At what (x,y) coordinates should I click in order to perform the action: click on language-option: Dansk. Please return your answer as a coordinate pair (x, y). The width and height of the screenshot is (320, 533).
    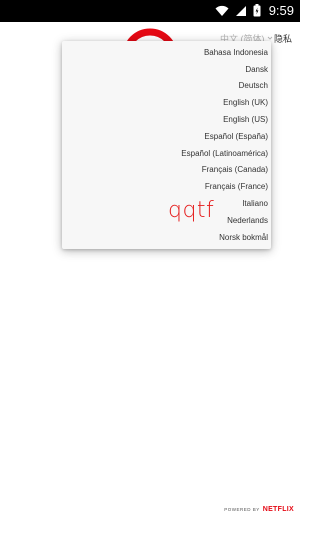
    Looking at the image, I should click on (166, 69).